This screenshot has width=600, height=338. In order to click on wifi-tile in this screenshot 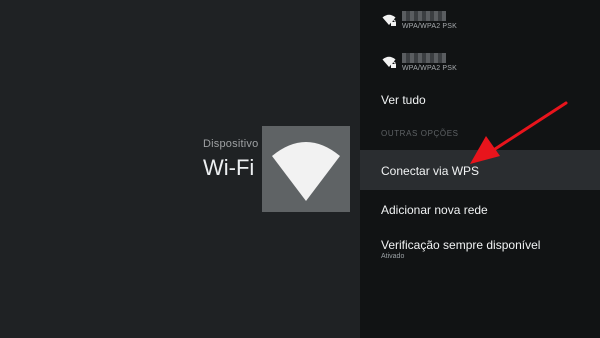, I will do `click(306, 169)`.